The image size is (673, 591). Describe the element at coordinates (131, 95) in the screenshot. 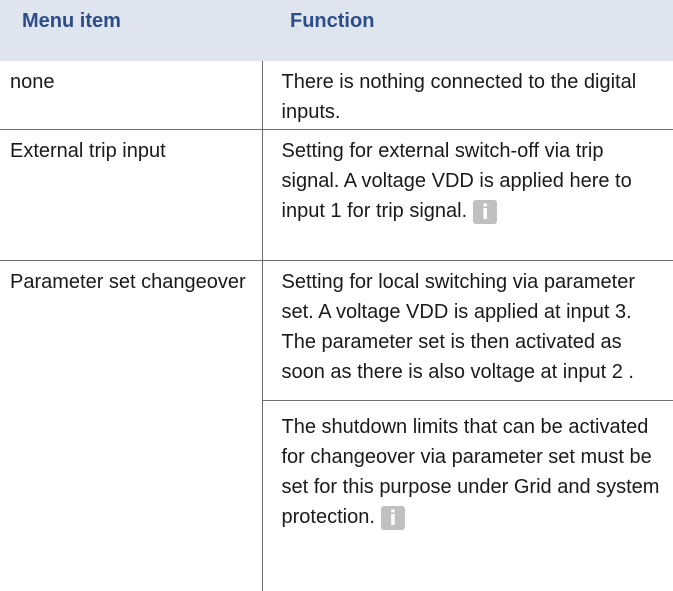

I see `menu-item-cell: none` at that location.